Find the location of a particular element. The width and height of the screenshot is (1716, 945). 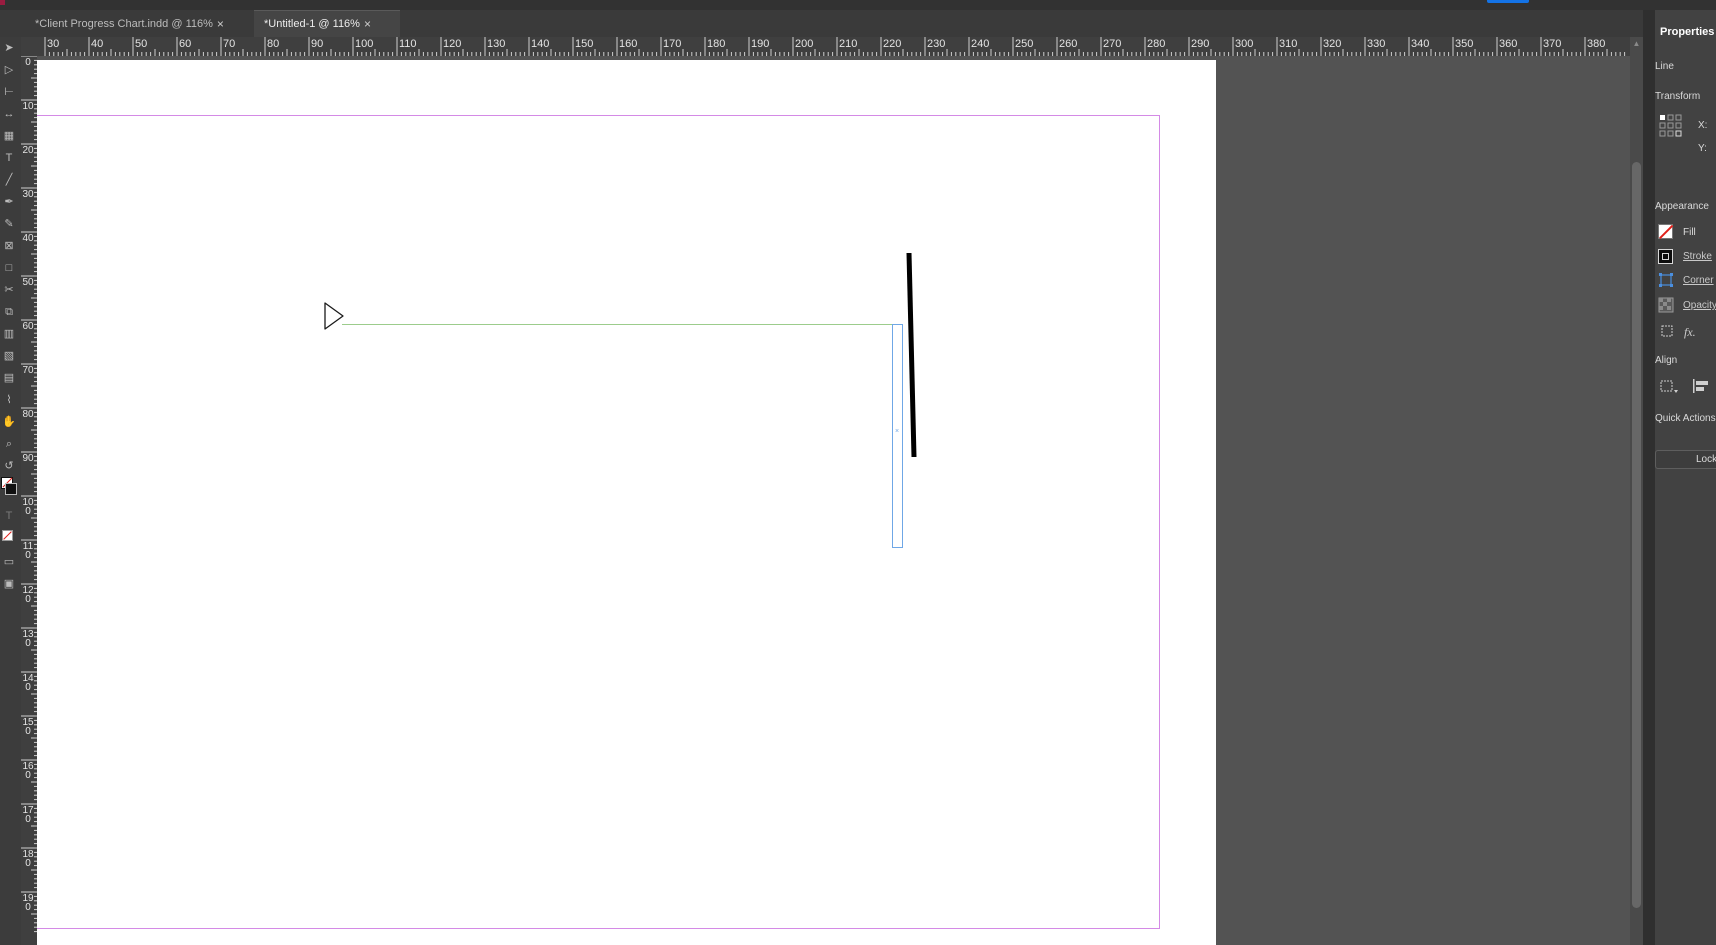

tab-untitled-1: *Untitled-1 @ 116% × is located at coordinates (327, 23).